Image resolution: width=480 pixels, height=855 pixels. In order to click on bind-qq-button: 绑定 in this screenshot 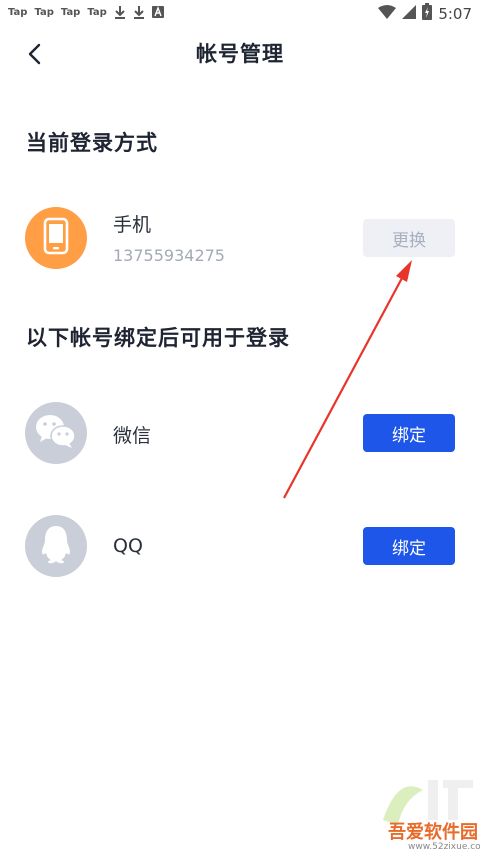, I will do `click(409, 546)`.